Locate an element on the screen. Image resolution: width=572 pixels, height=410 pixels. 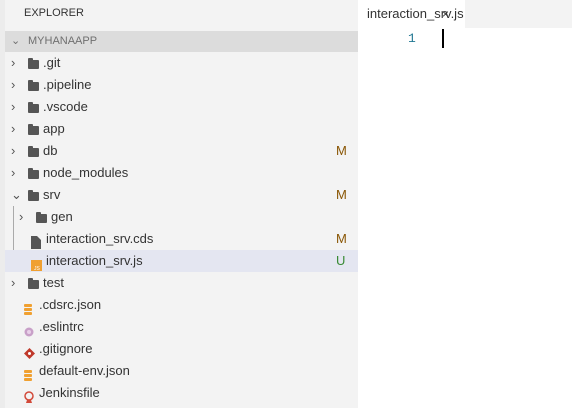
explorer-title: EXPLORER is located at coordinates (54, 13).